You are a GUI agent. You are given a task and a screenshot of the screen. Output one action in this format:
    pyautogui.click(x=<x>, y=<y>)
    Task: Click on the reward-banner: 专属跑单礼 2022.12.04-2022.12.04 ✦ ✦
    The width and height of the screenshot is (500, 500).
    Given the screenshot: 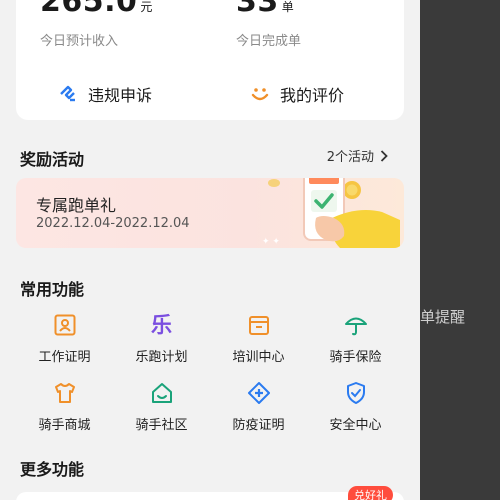 What is the action you would take?
    pyautogui.click(x=210, y=213)
    